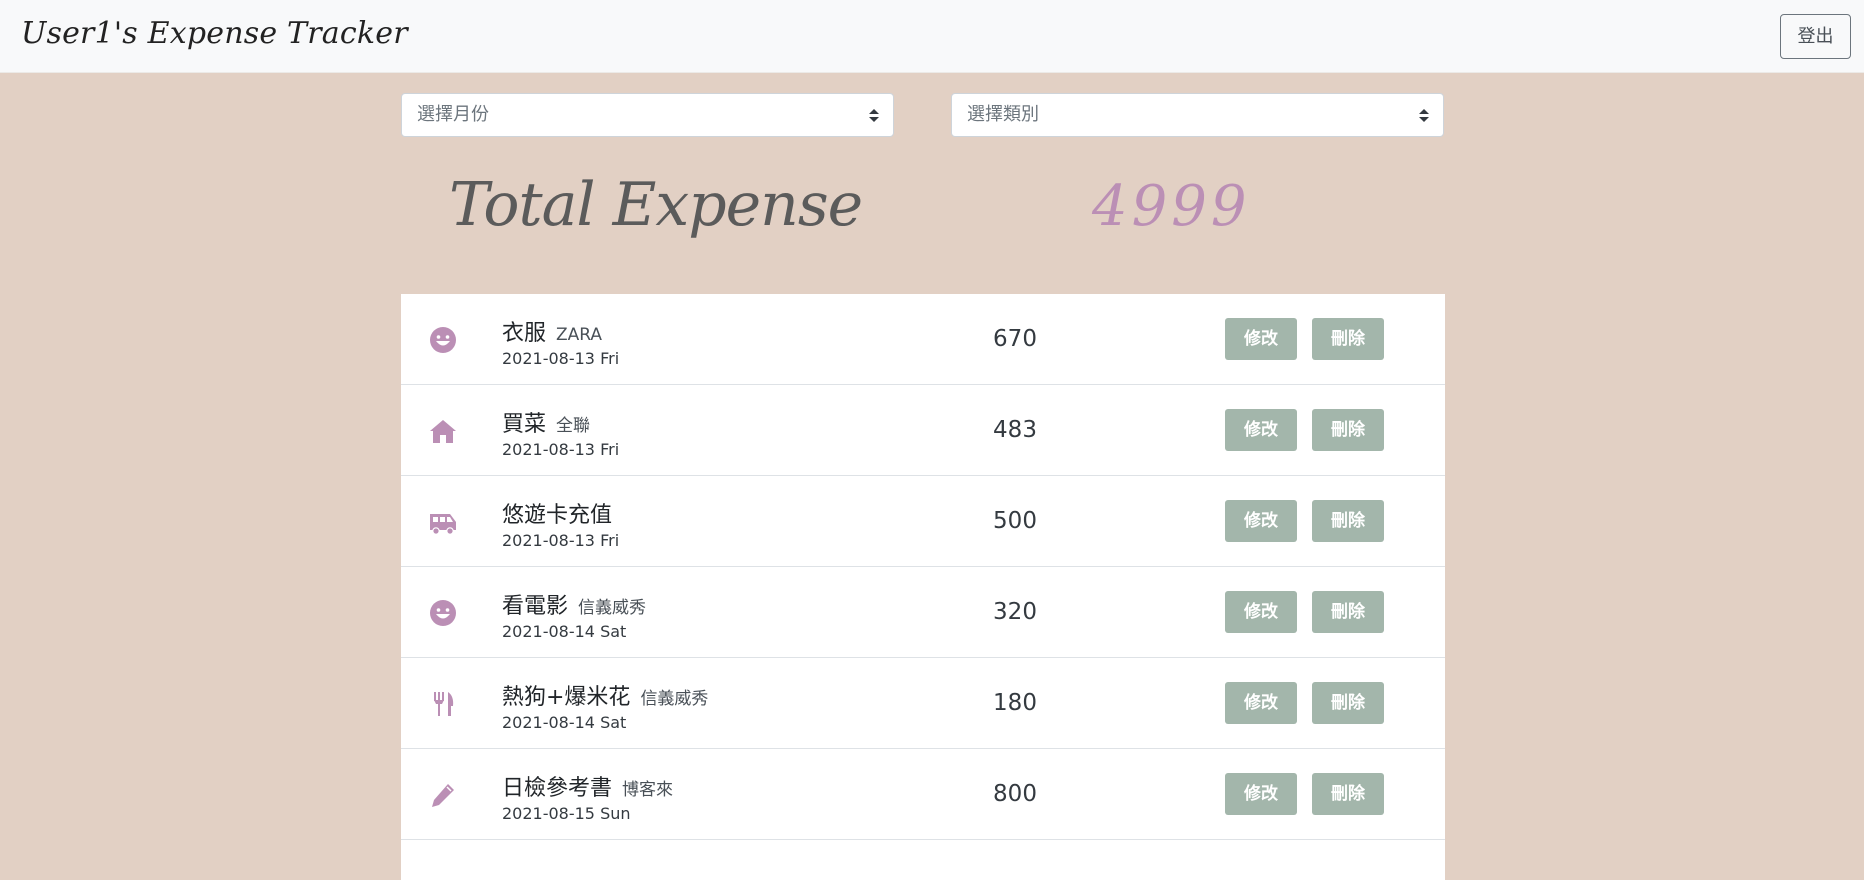 Image resolution: width=1864 pixels, height=880 pixels. What do you see at coordinates (453, 114) in the screenshot?
I see `month-select-value: 選擇月份` at bounding box center [453, 114].